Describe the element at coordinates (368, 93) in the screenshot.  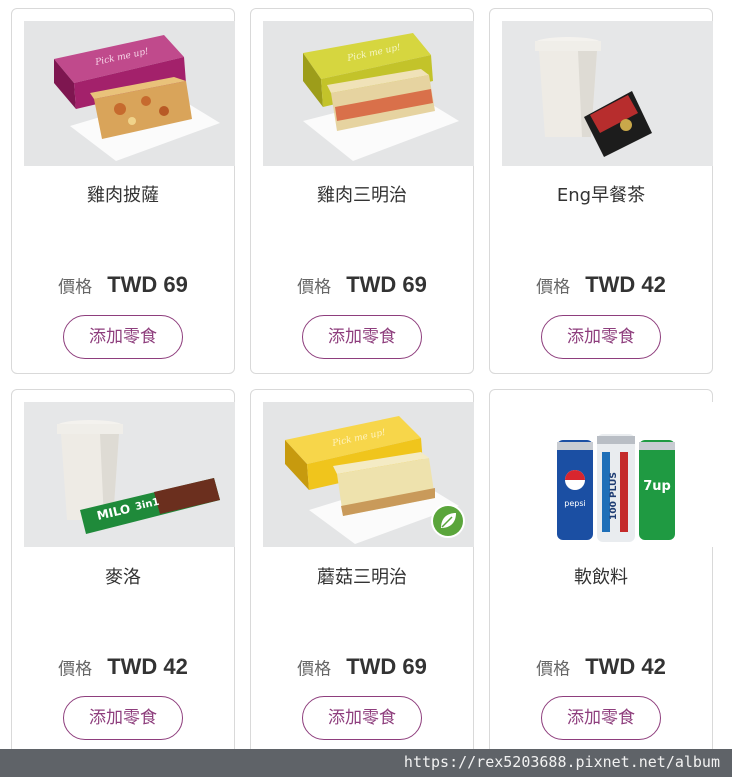
I see `product-image-chicken-sandwich: Pick me up!` at that location.